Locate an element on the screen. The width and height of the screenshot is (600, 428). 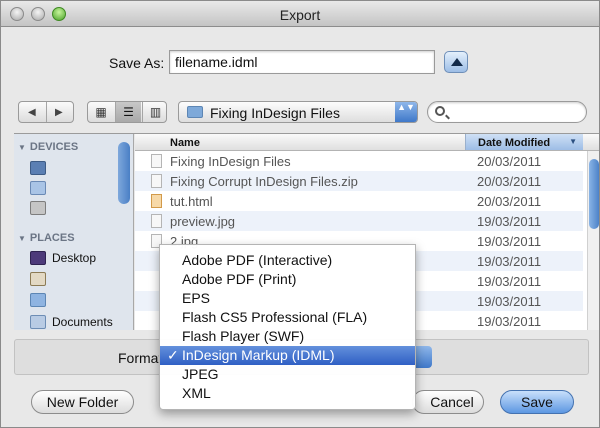
search-icon is located at coordinates (440, 111).